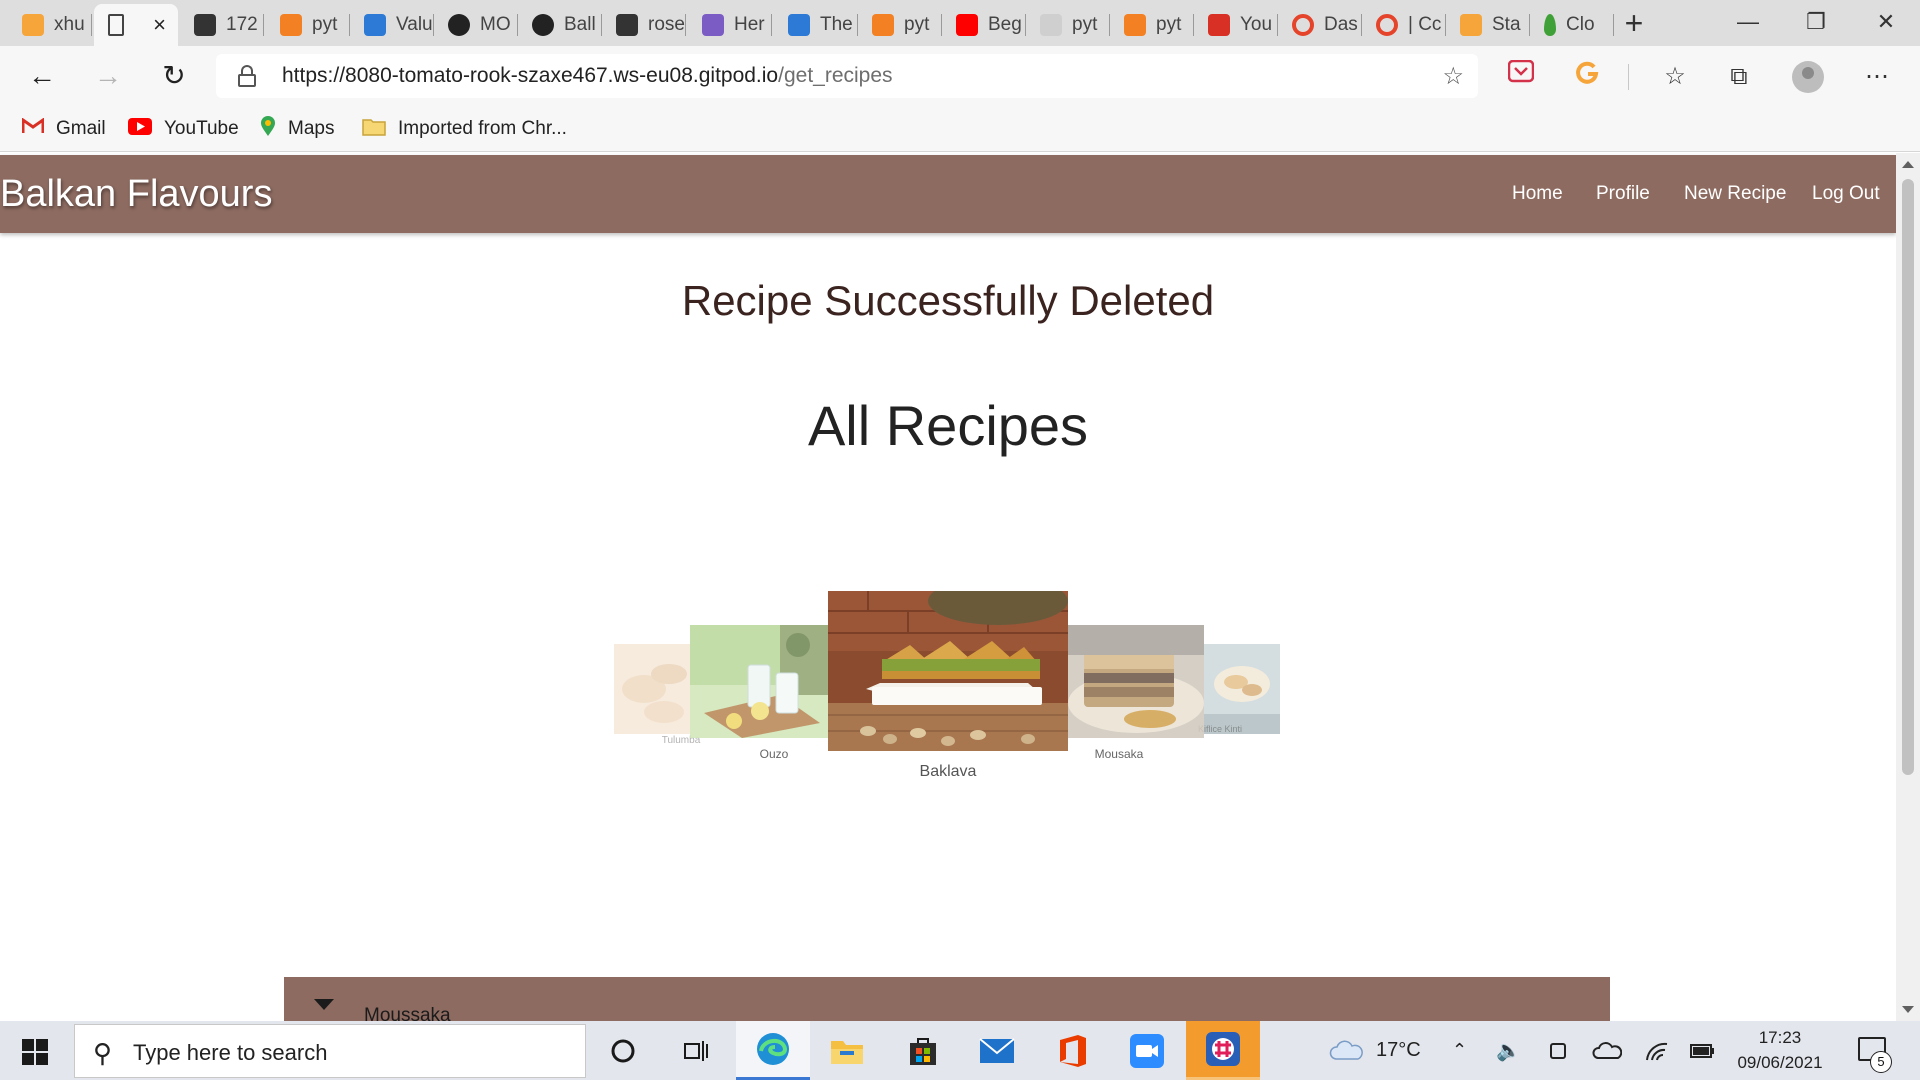  What do you see at coordinates (1748, 22) in the screenshot?
I see `minimize-button: —` at bounding box center [1748, 22].